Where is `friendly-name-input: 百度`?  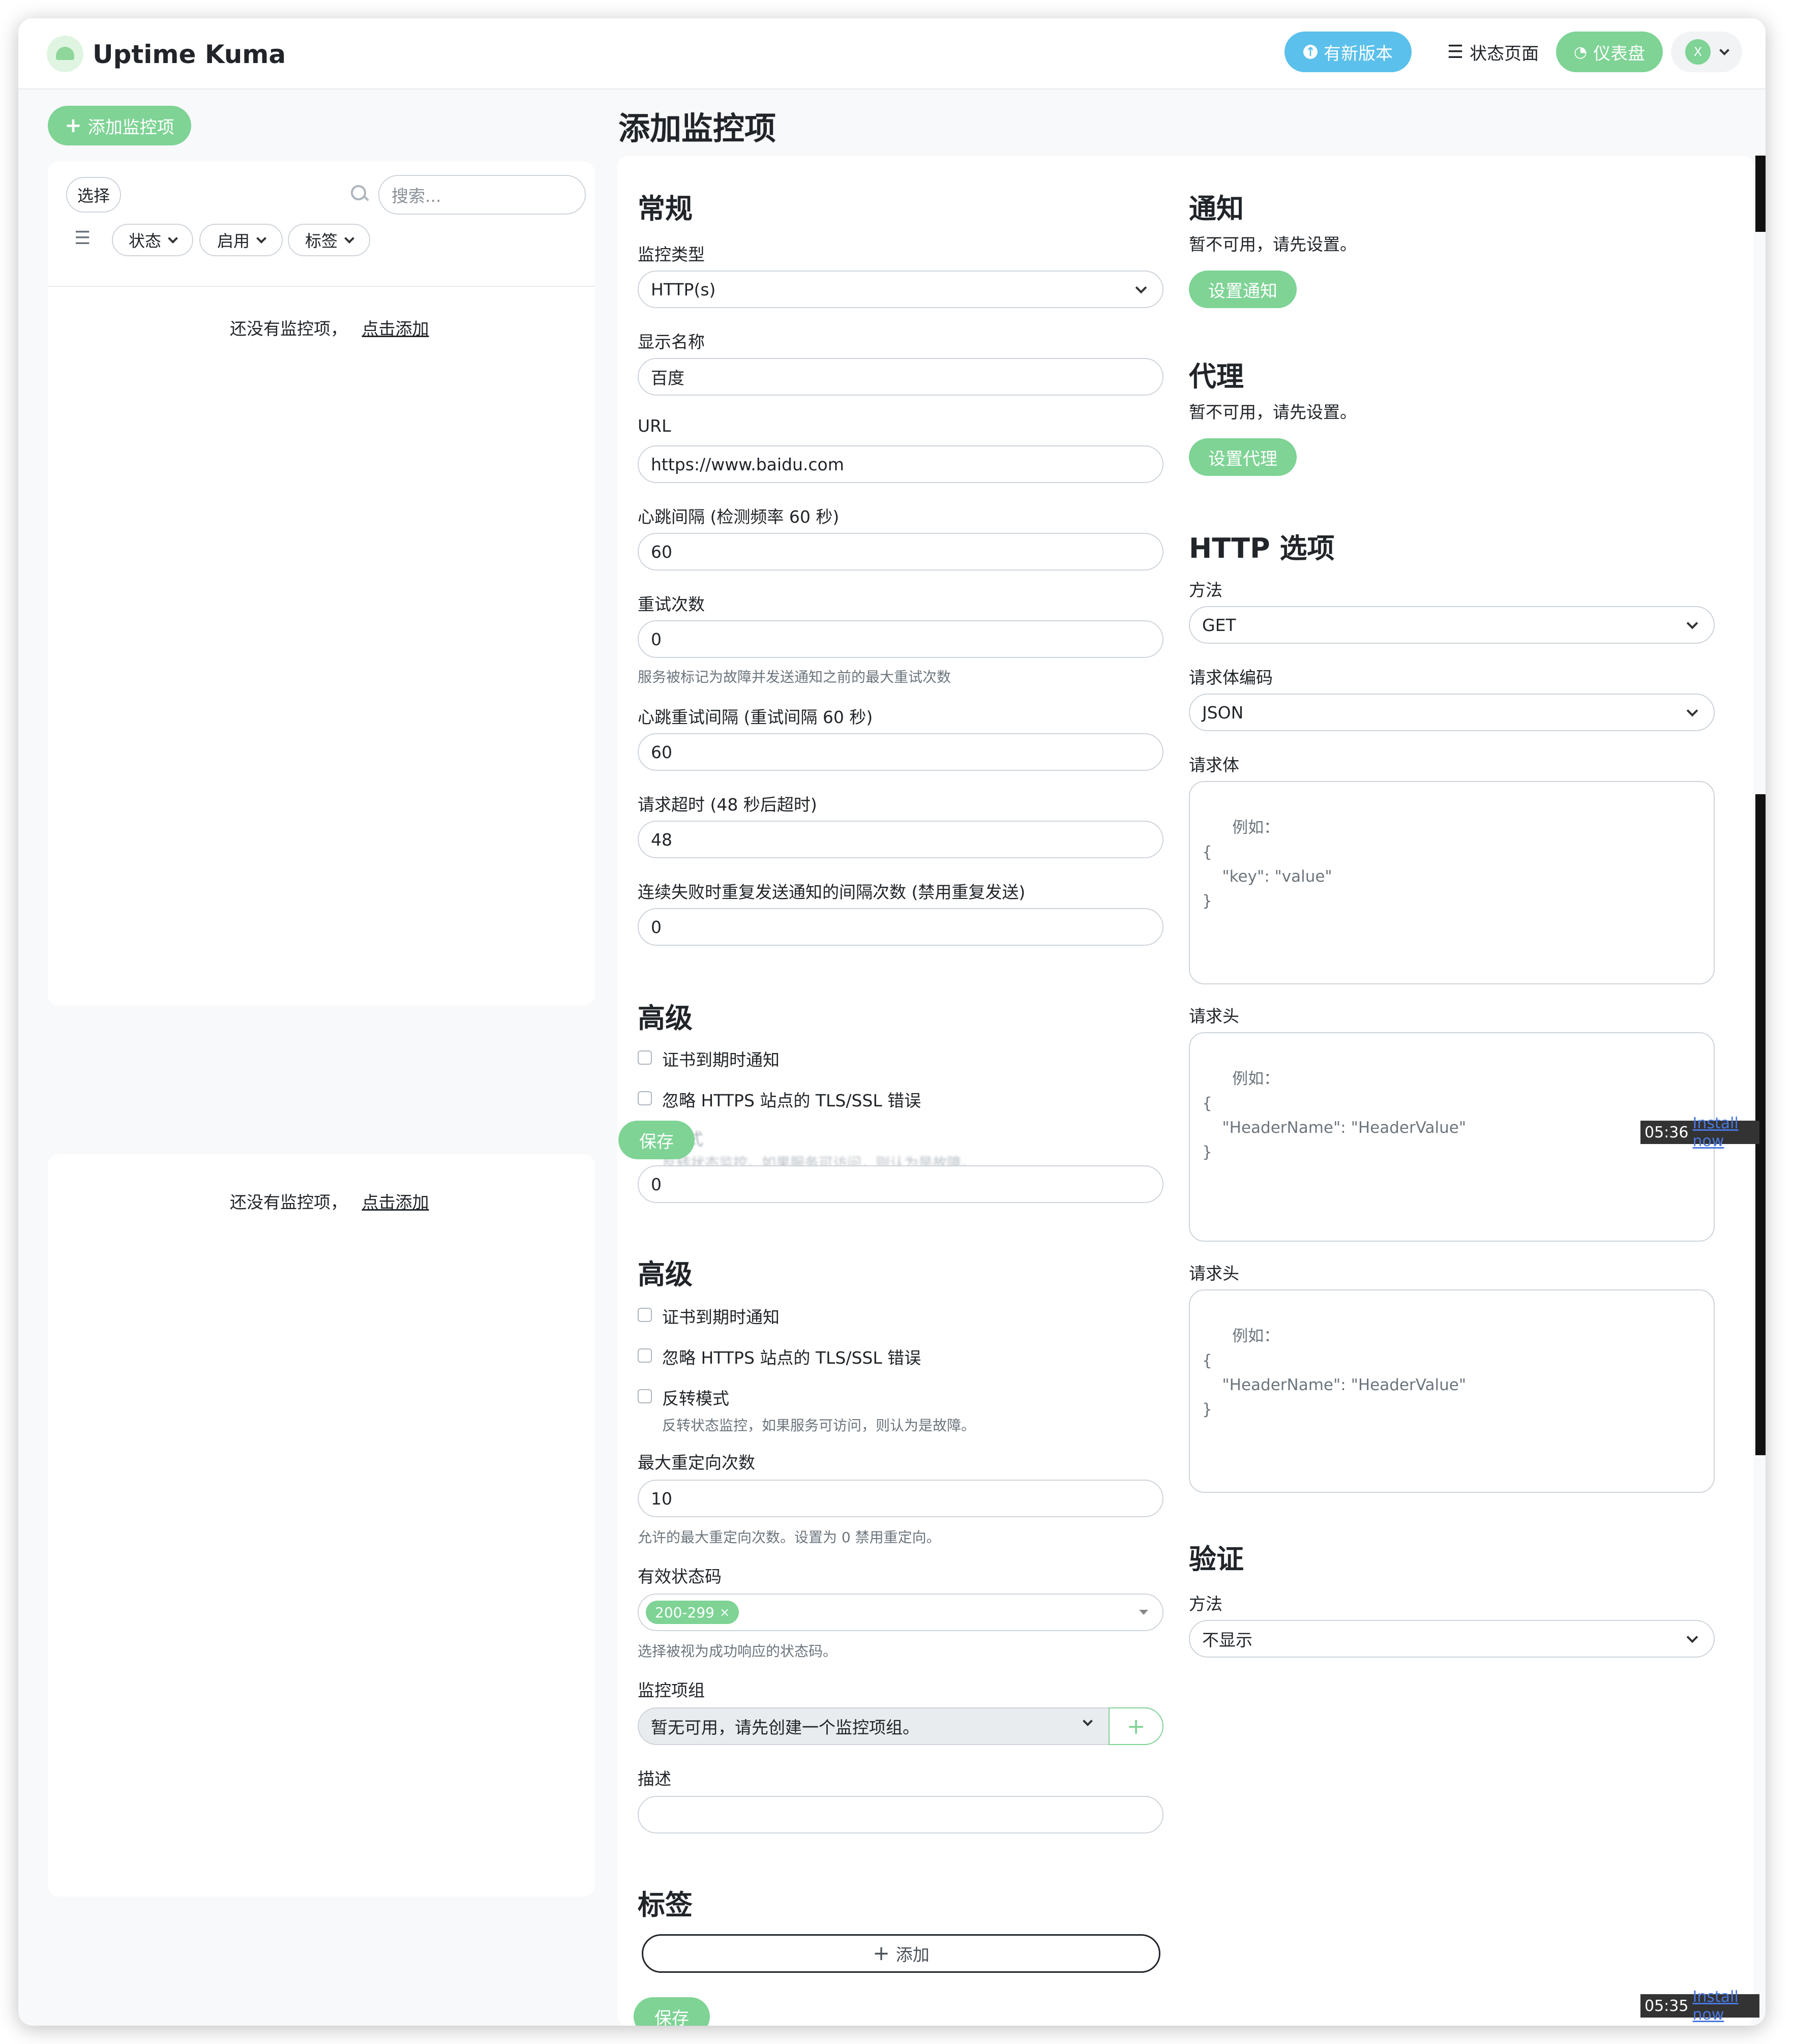
friendly-name-input: 百度 is located at coordinates (900, 377).